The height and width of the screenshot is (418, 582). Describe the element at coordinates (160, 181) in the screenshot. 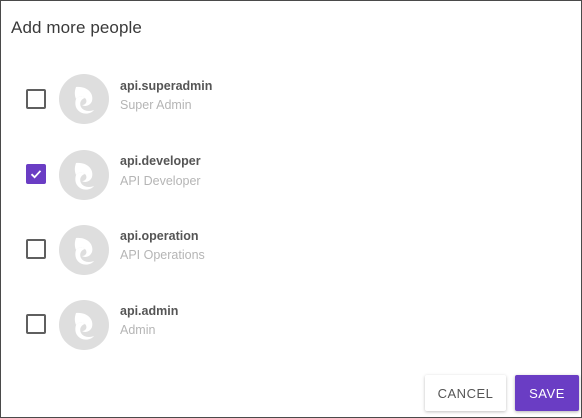

I see `person-role: API Developer` at that location.